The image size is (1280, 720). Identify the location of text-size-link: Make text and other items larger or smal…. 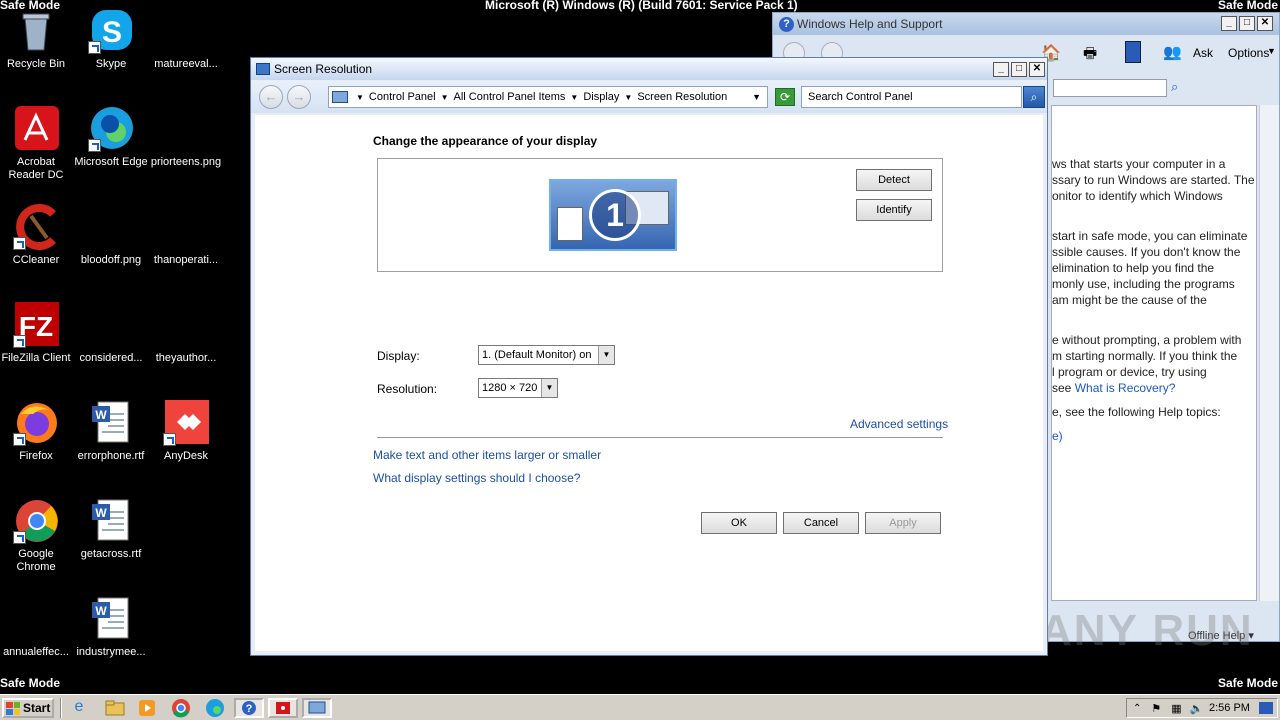
(487, 455).